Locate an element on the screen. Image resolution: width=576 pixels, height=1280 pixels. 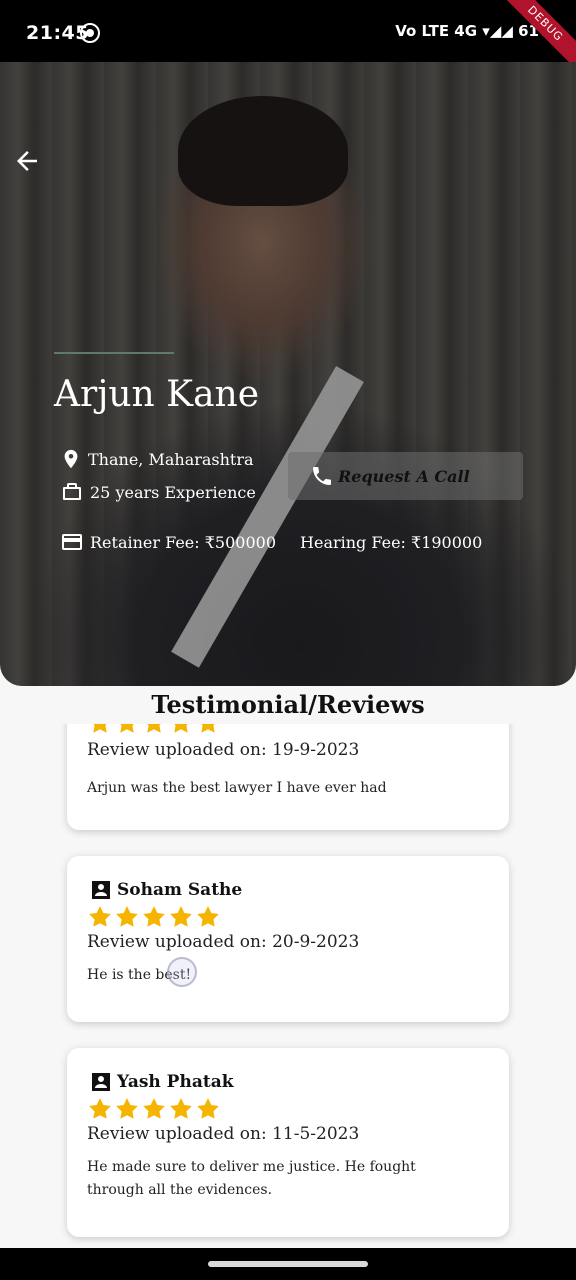
name-divider is located at coordinates (114, 353).